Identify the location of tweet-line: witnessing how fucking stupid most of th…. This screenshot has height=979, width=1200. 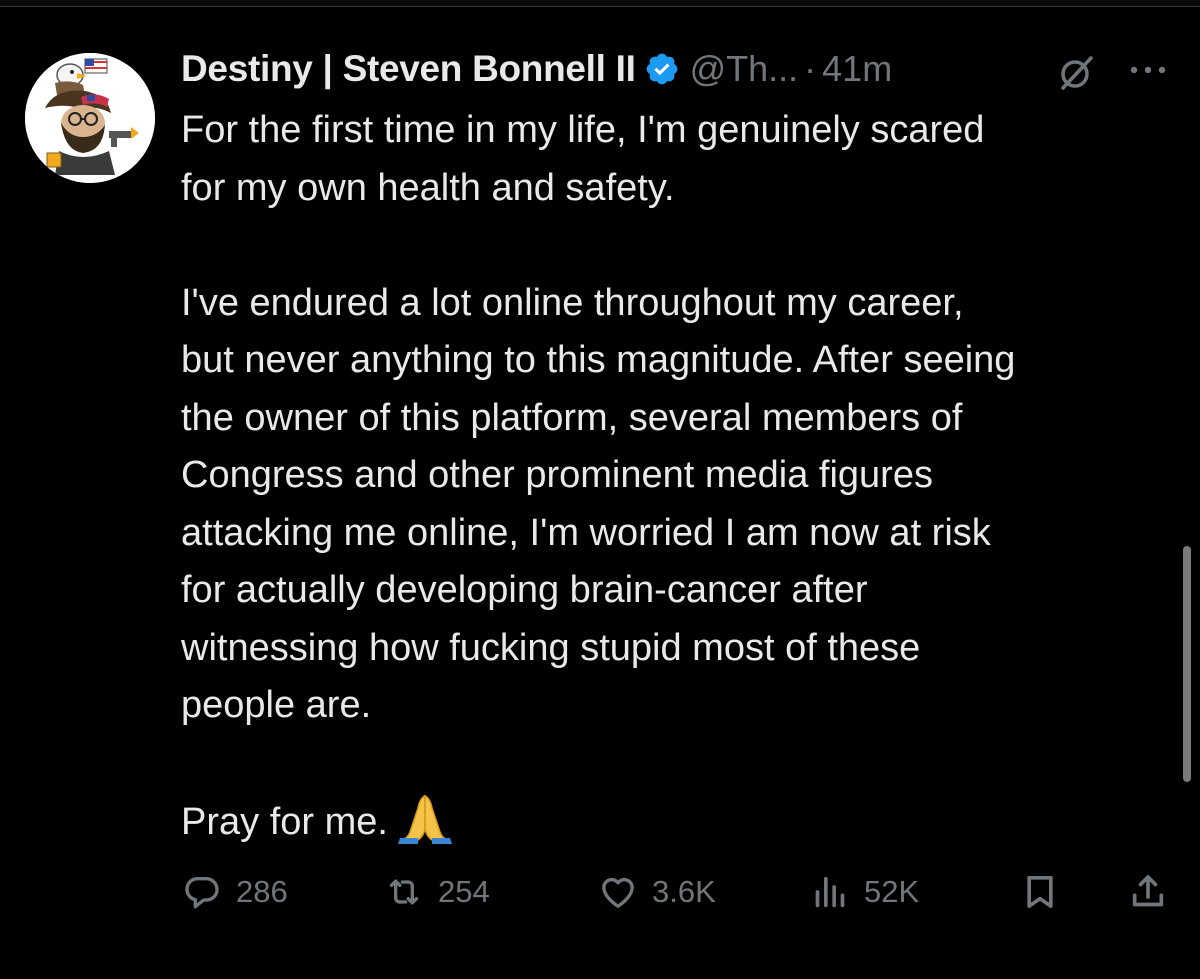
(551, 647).